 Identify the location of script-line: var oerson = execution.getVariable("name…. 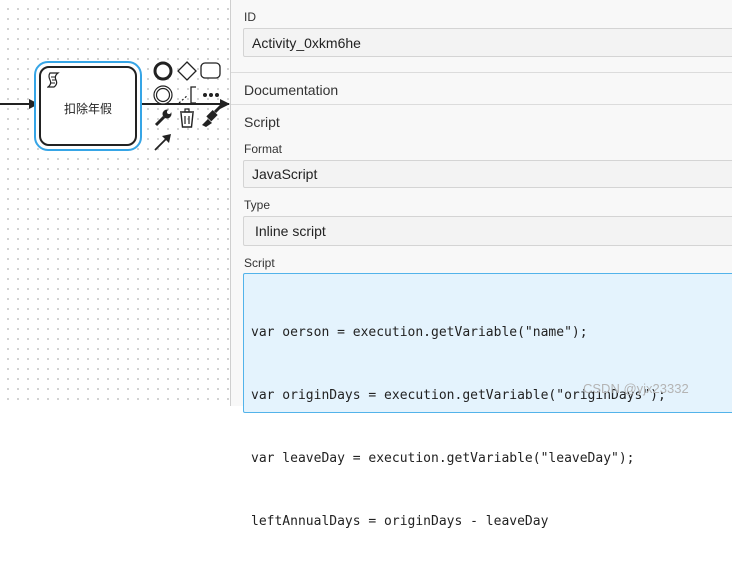
(419, 332).